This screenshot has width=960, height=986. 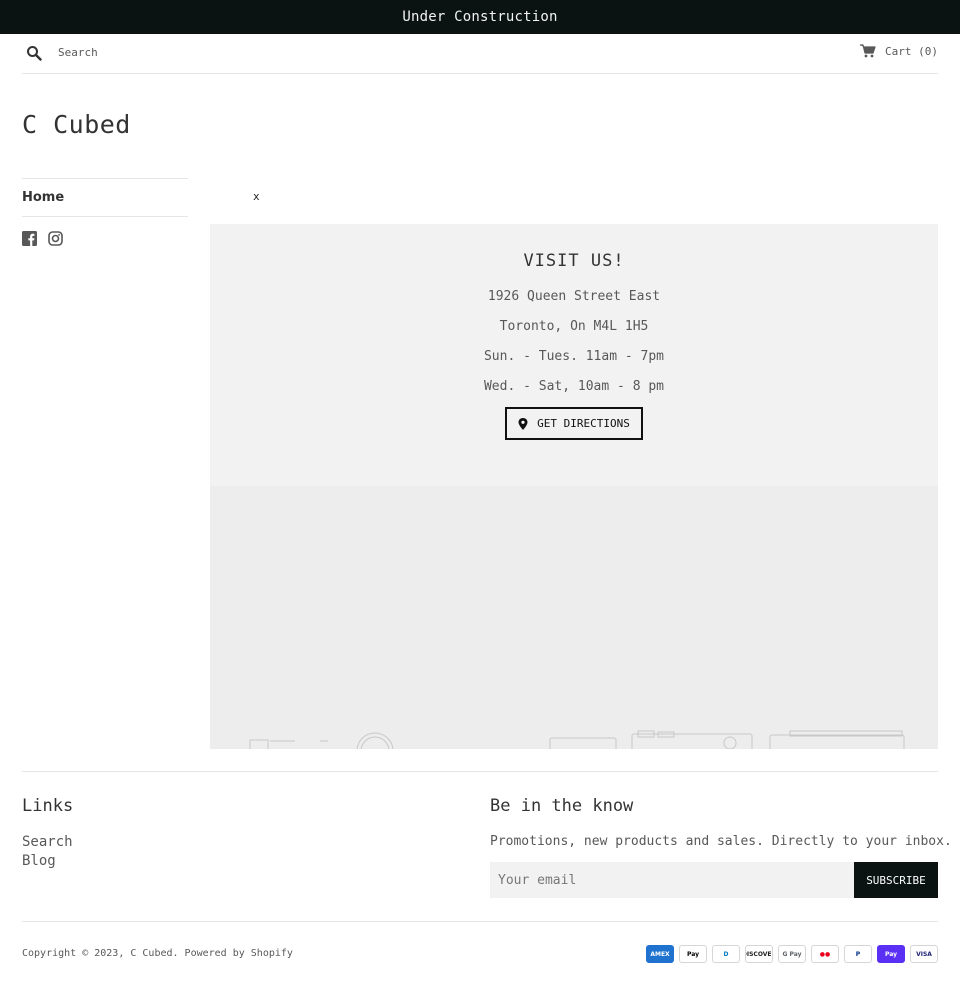 What do you see at coordinates (47, 842) in the screenshot?
I see `footer-link-search: Search` at bounding box center [47, 842].